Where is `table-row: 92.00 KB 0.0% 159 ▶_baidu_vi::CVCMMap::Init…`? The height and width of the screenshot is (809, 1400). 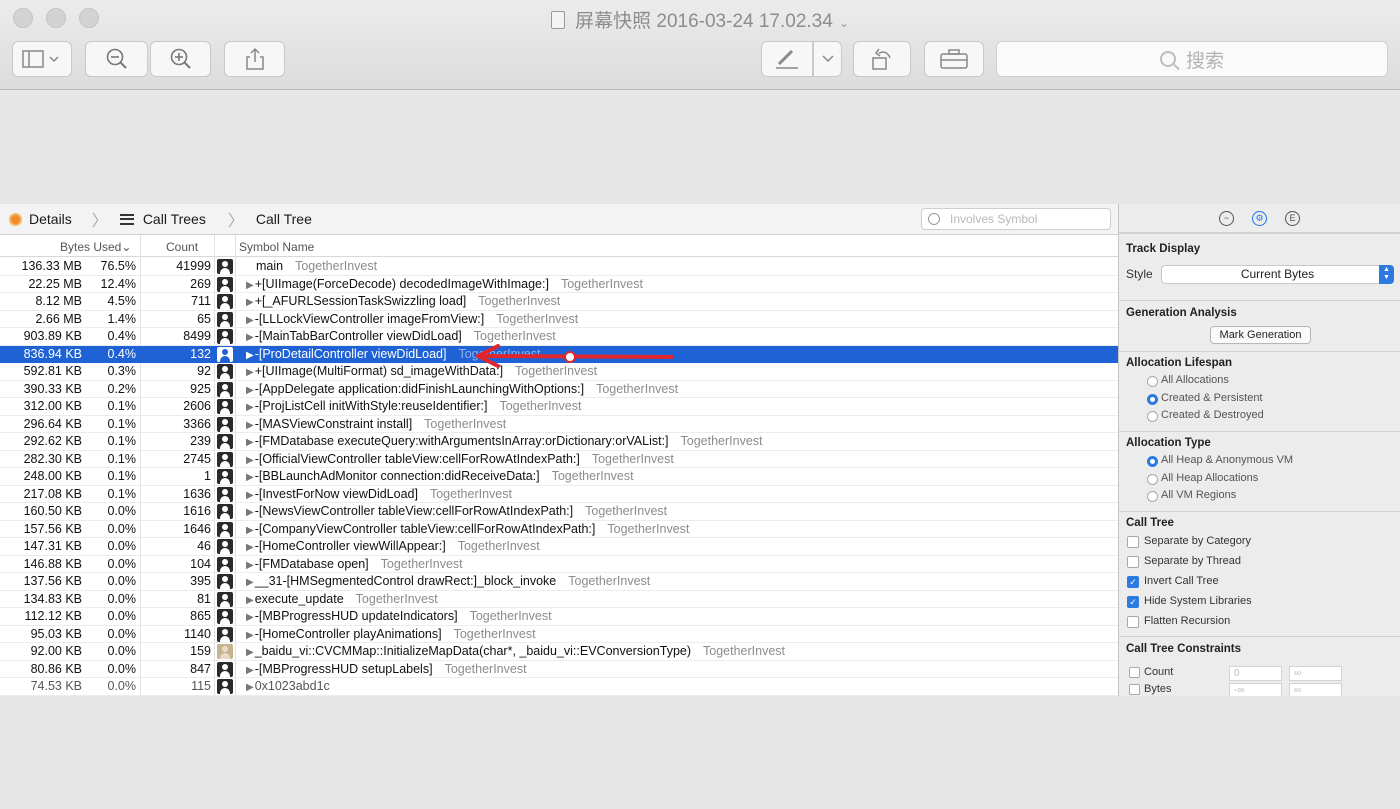
table-row: 92.00 KB 0.0% 159 ▶_baidu_vi::CVCMMap::Init… is located at coordinates (559, 652).